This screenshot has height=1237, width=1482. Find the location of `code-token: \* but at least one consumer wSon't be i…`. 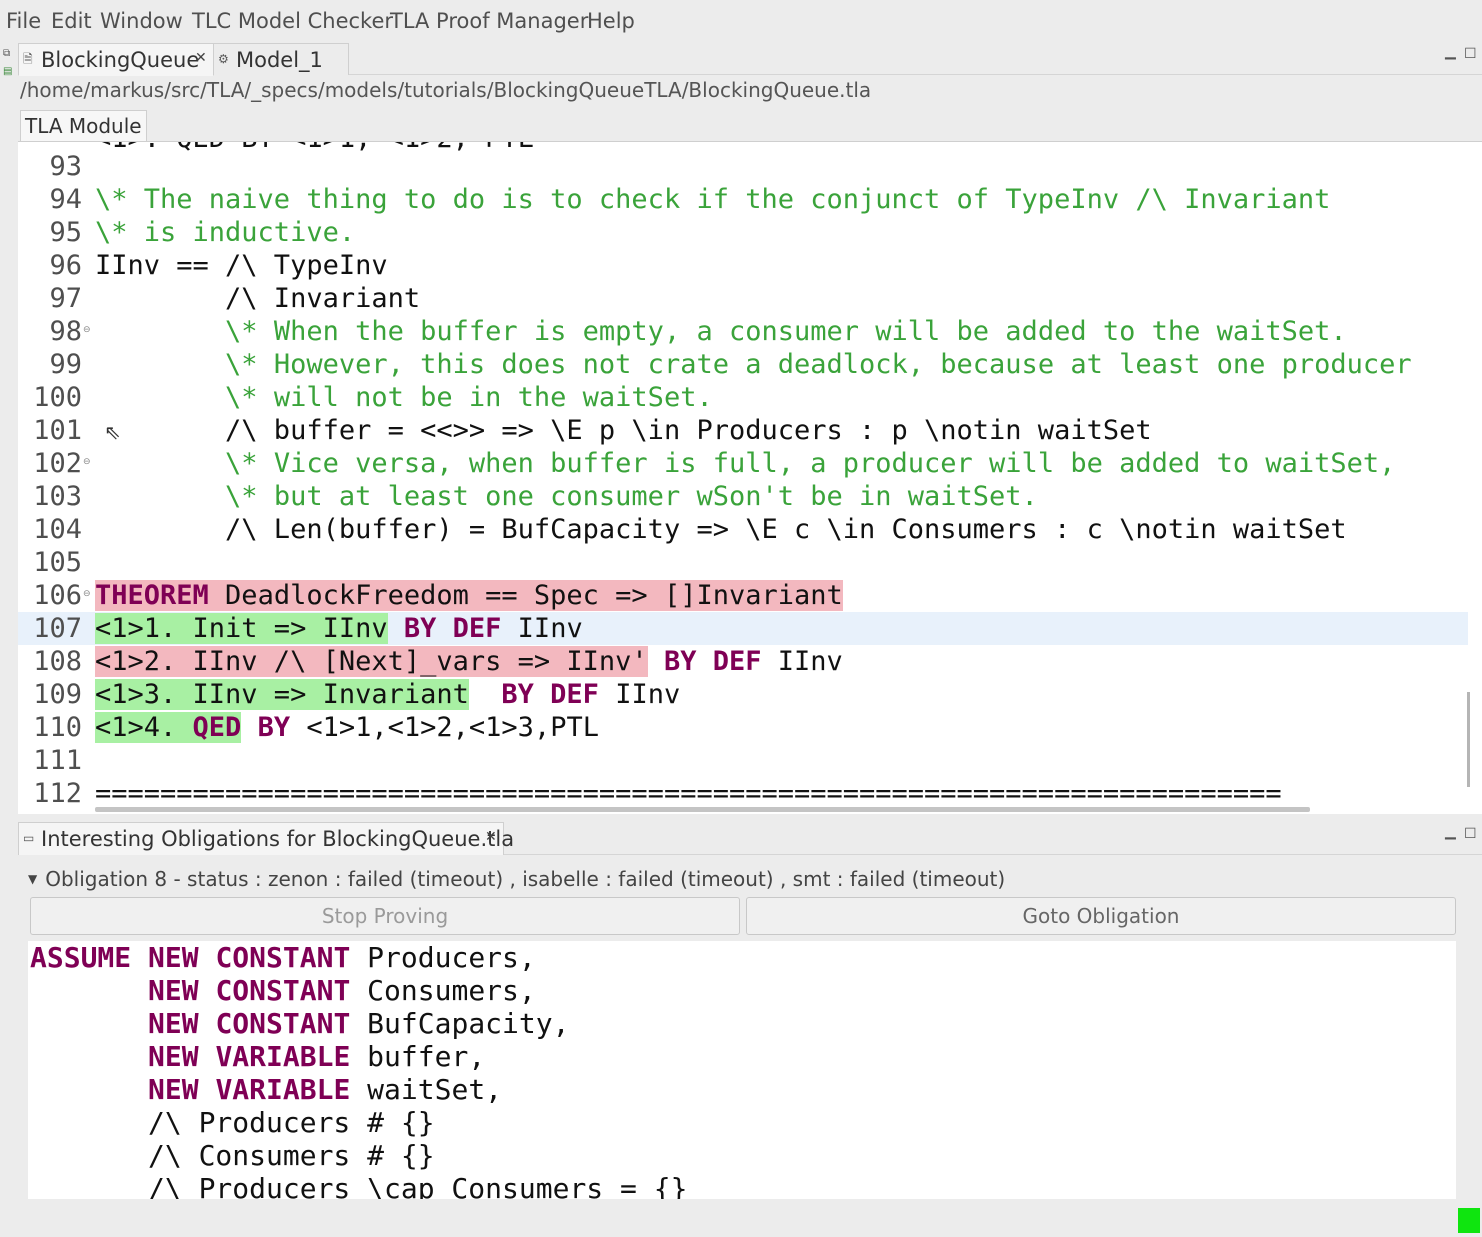

code-token: \* but at least one consumer wSon't be i… is located at coordinates (631, 496).